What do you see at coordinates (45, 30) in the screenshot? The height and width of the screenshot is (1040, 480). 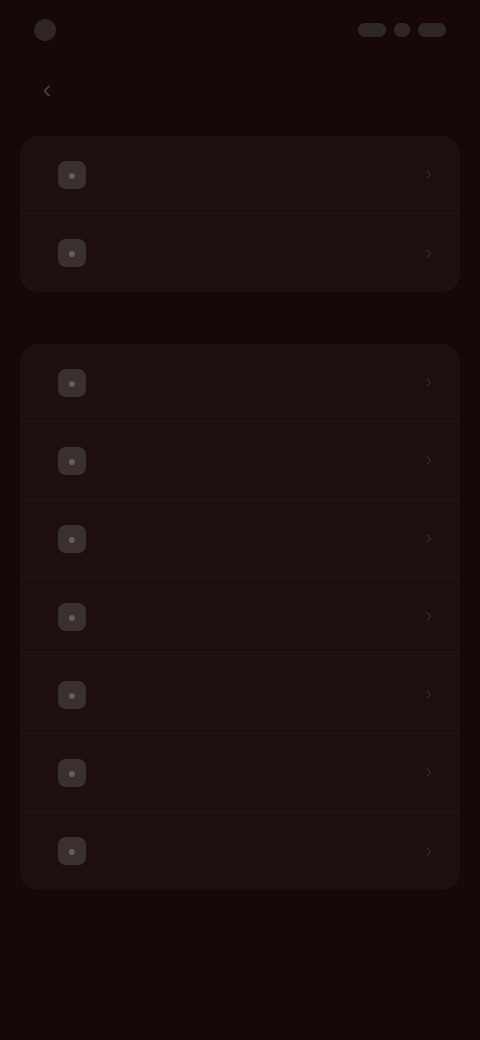 I see `camera-dot-icon` at bounding box center [45, 30].